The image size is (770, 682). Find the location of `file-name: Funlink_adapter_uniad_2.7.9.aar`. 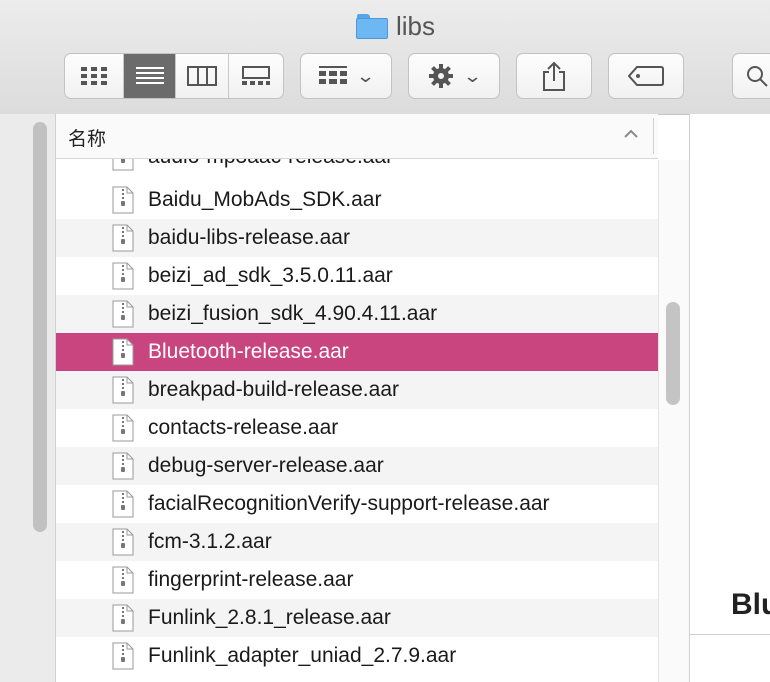

file-name: Funlink_adapter_uniad_2.7.9.aar is located at coordinates (302, 655).